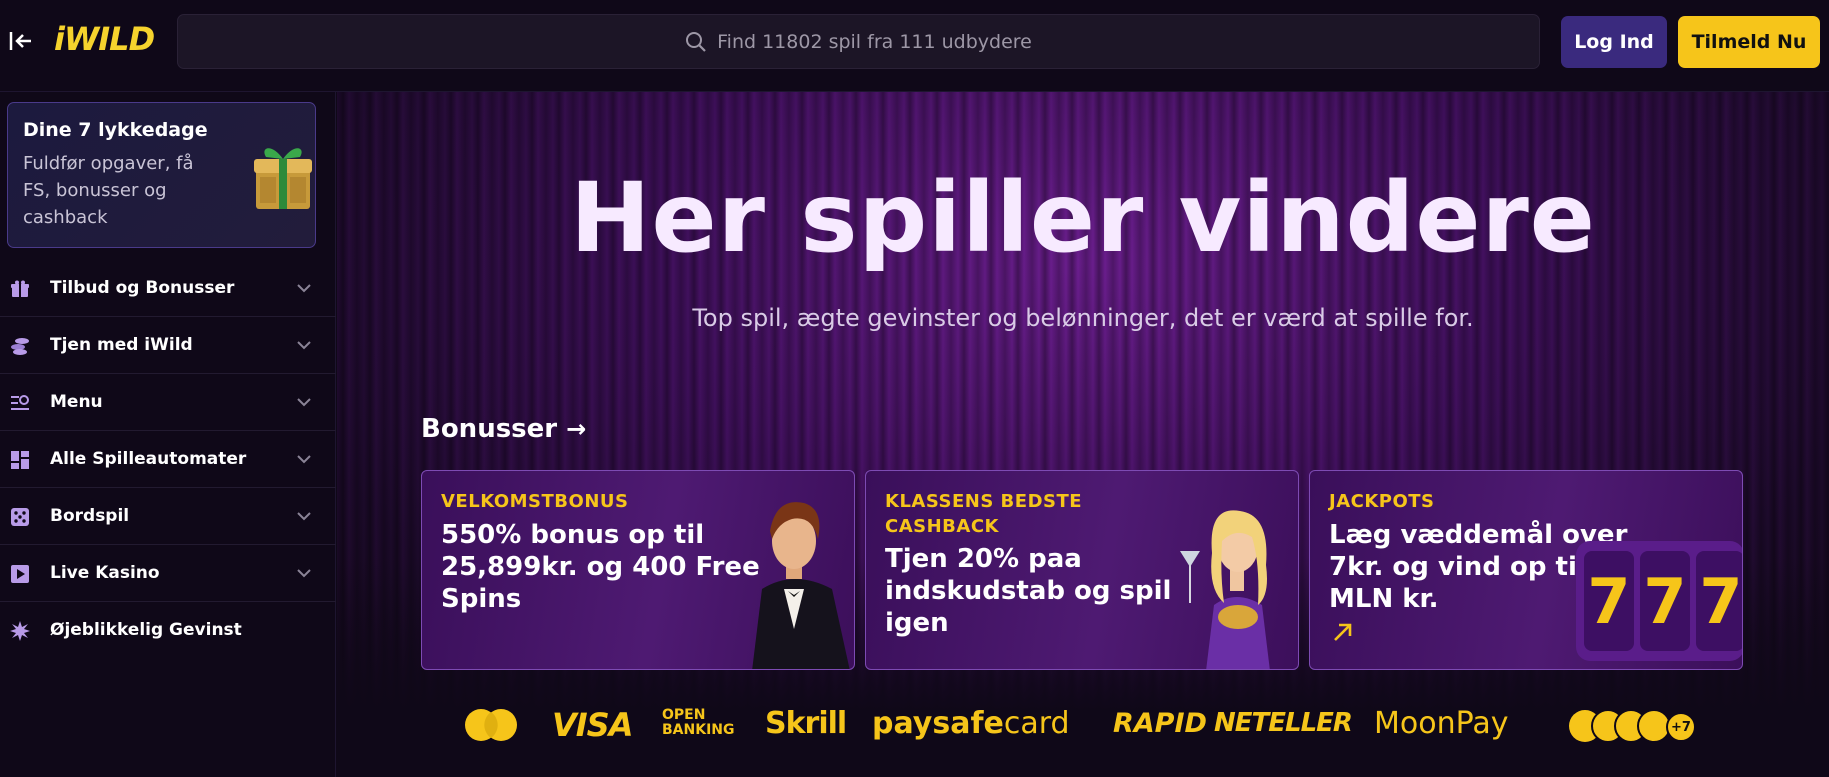 This screenshot has height=777, width=1829. I want to click on sidebar-item-slots: Alle Spilleautomater, so click(168, 459).